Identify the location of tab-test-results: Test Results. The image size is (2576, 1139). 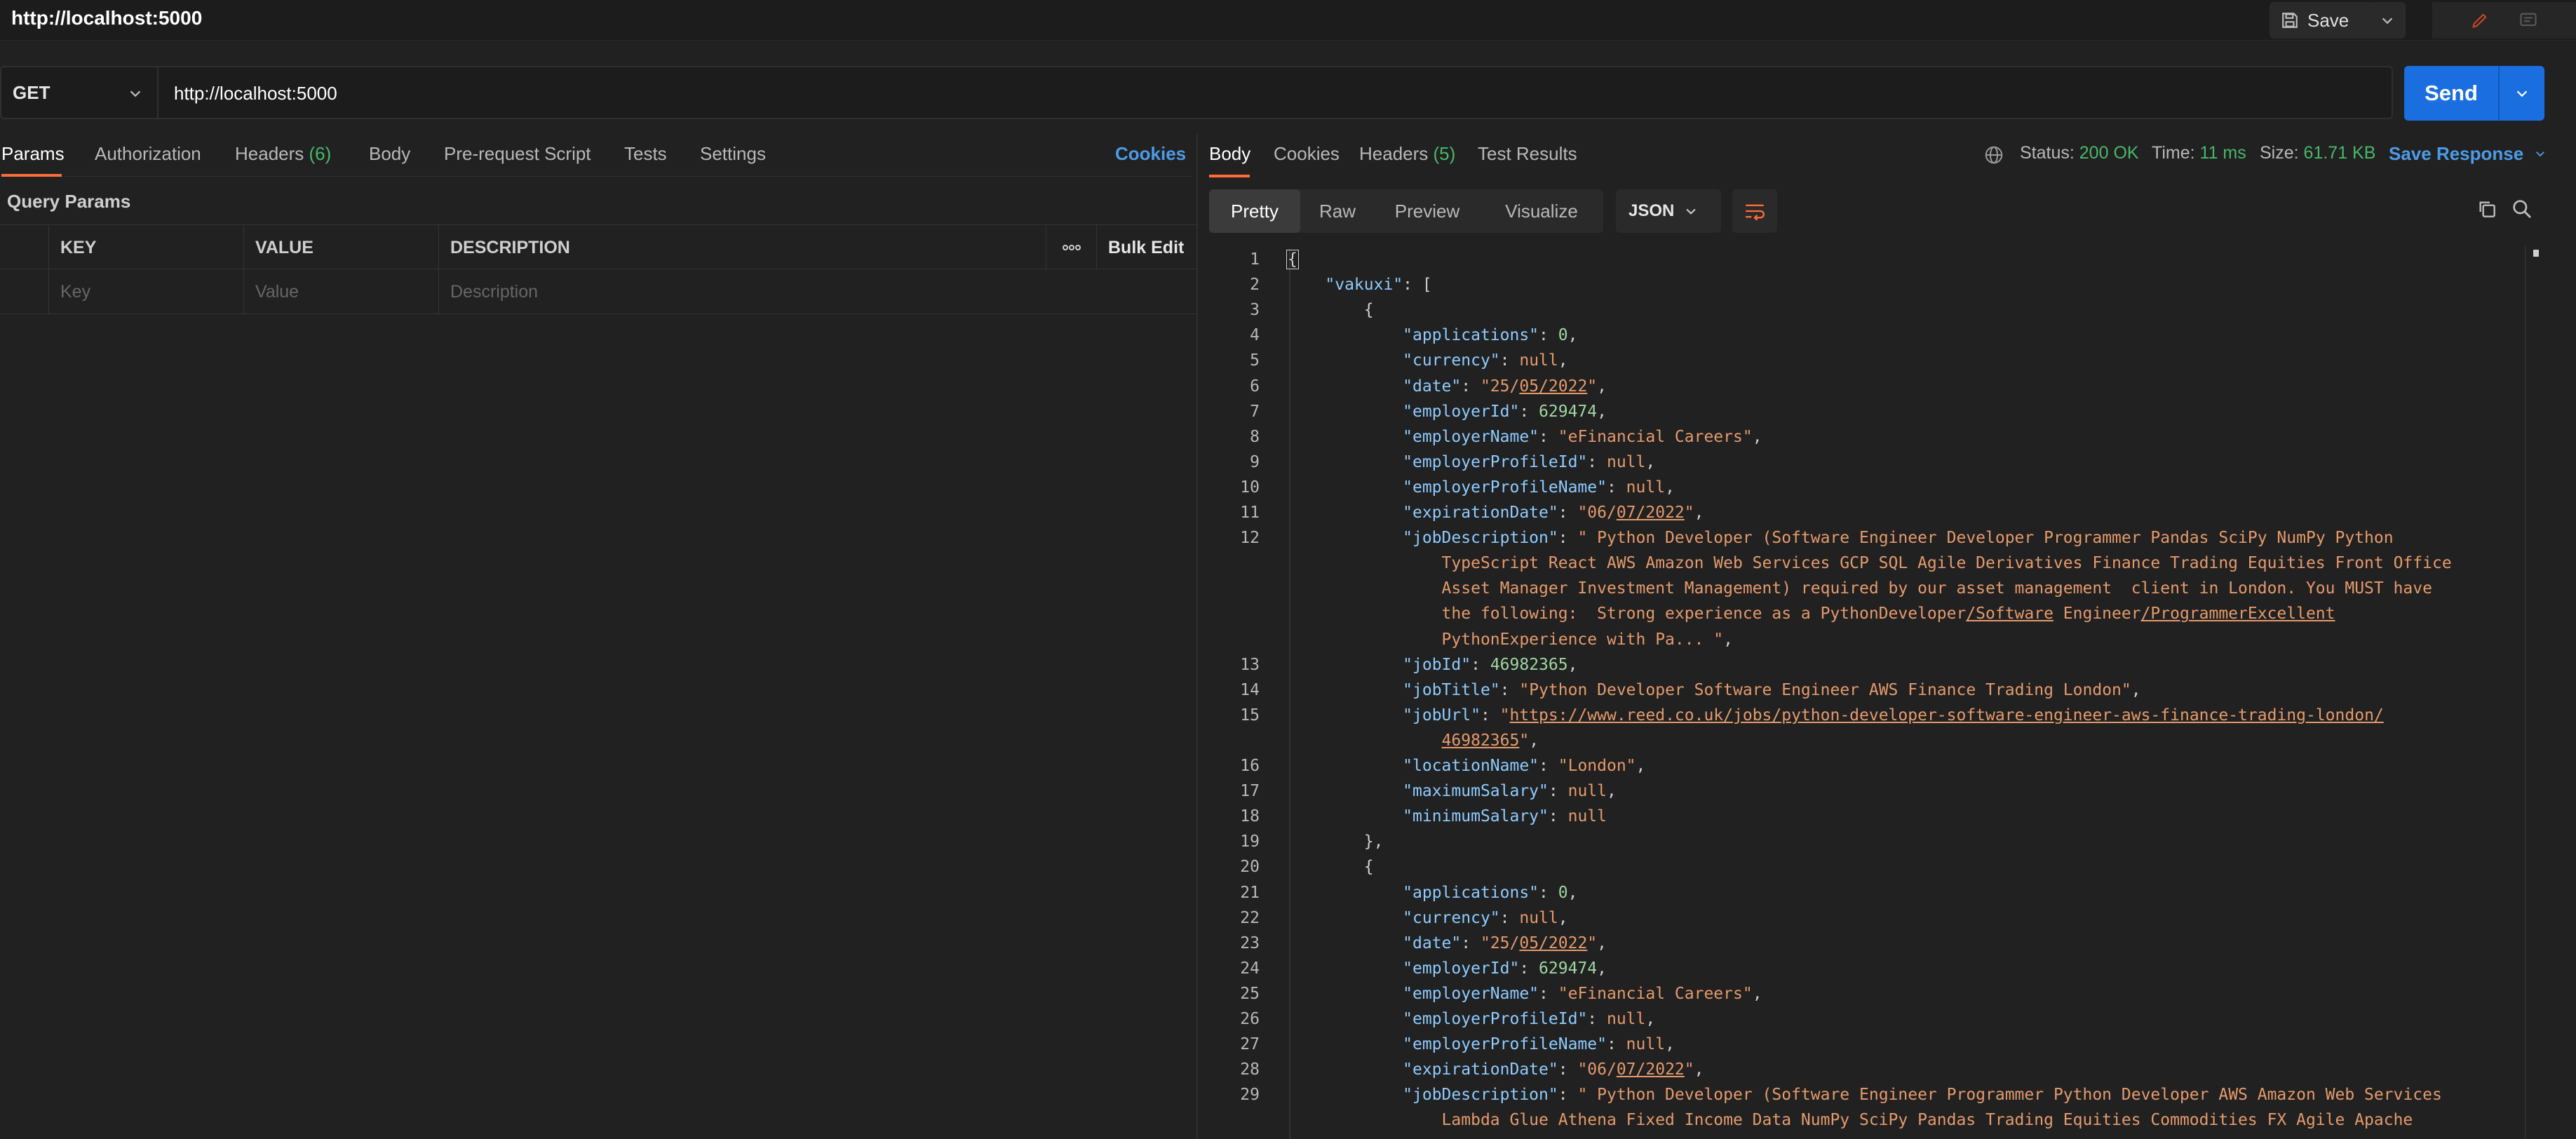
(1527, 154).